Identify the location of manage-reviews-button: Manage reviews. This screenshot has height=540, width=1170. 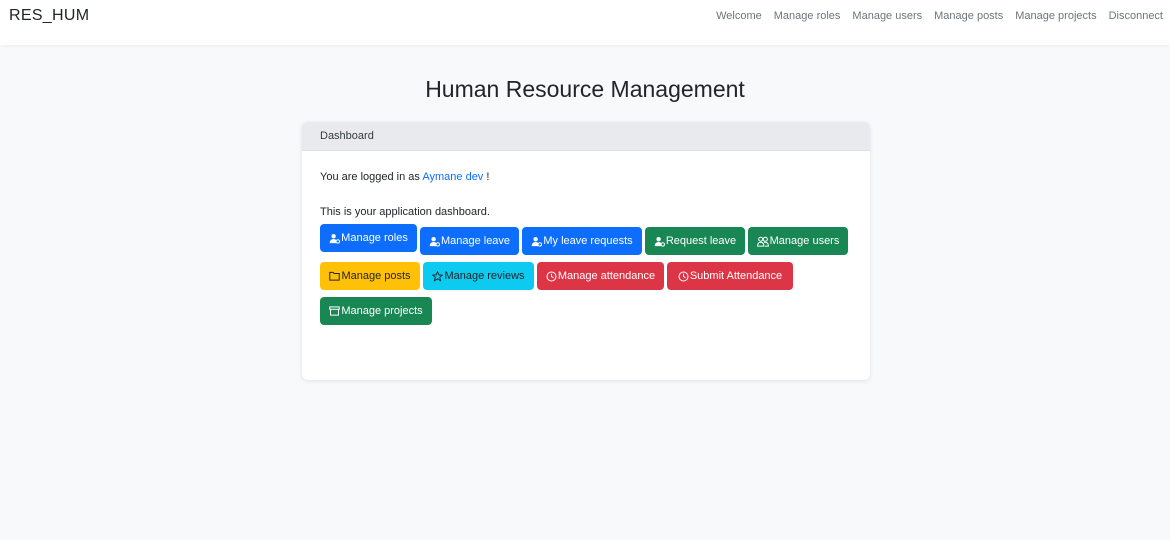
(478, 276).